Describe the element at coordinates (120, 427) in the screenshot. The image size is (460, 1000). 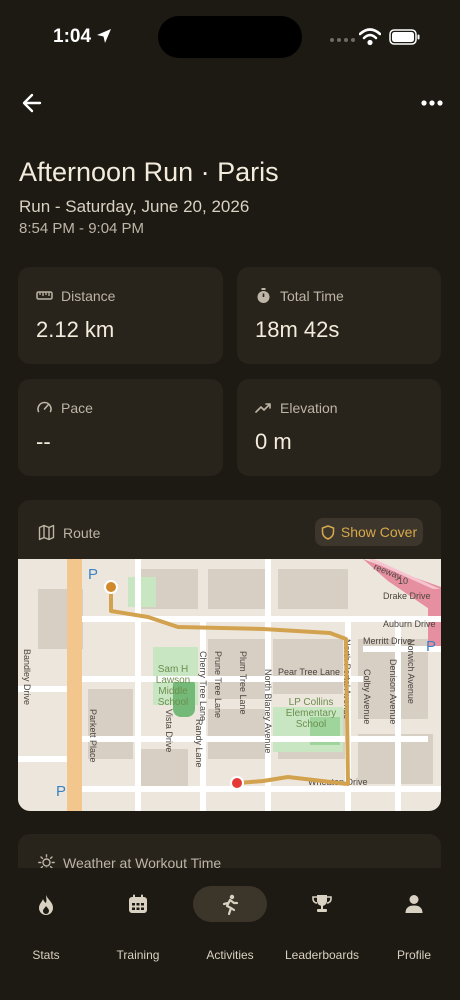
I see `pace-card: Pace --` at that location.